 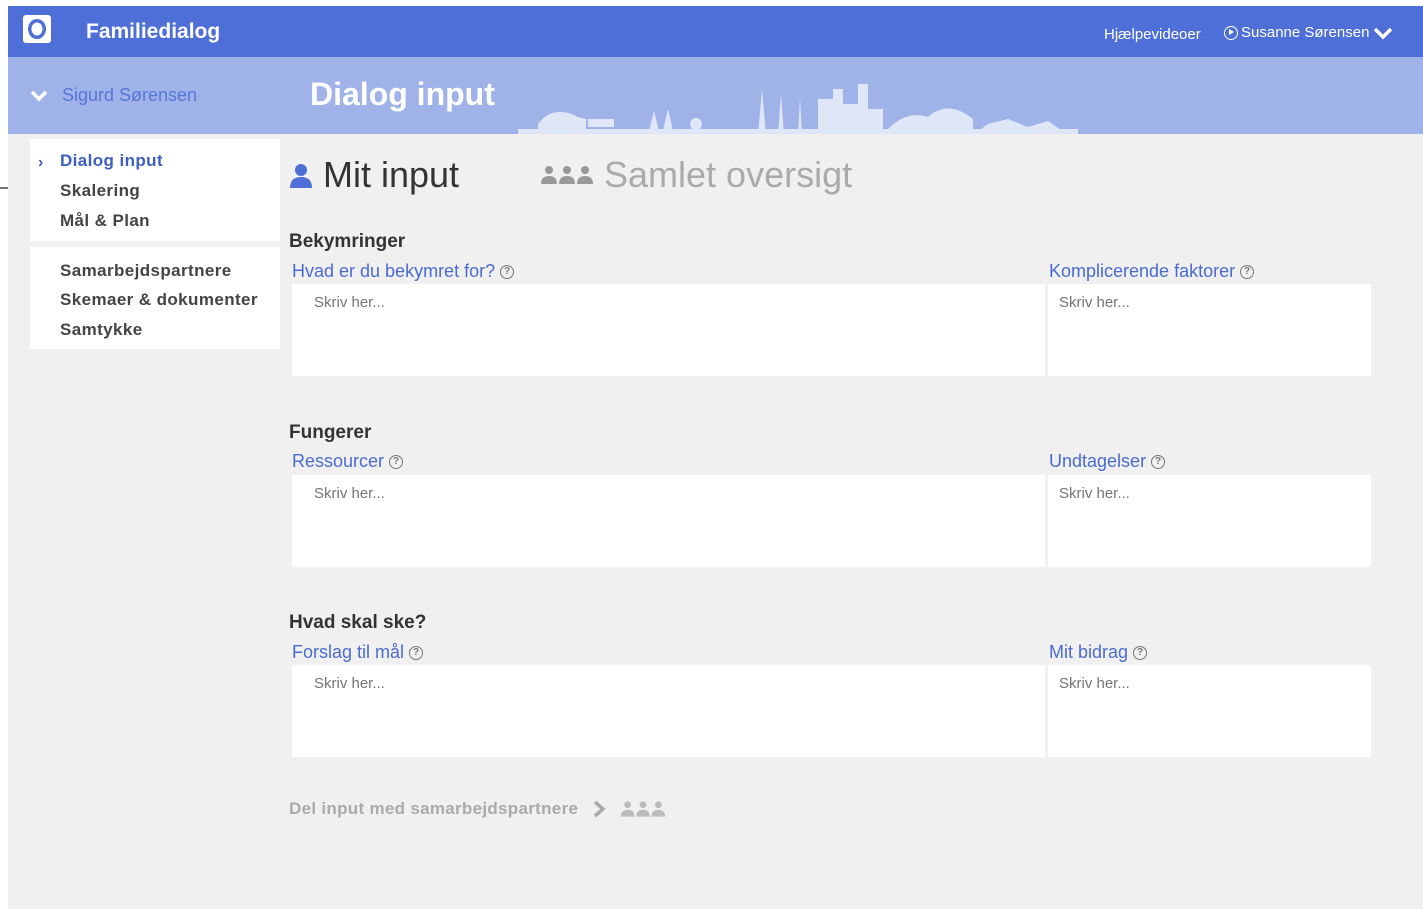 I want to click on play-circle-icon, so click(x=1231, y=32).